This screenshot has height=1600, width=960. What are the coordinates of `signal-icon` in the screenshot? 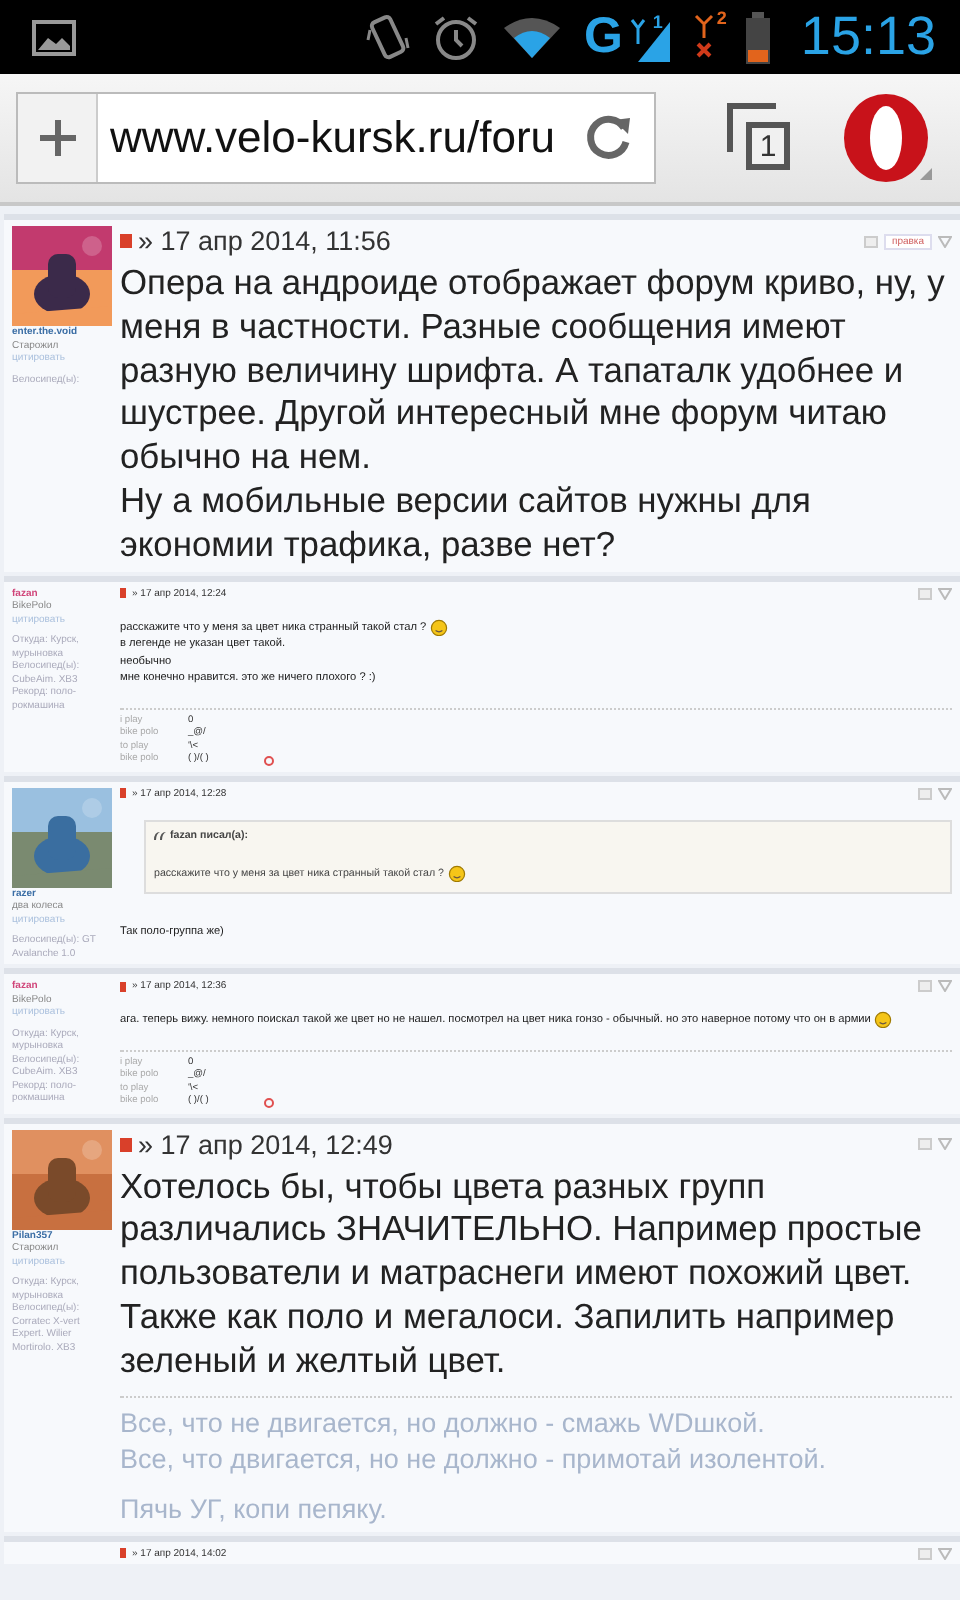 It's located at (648, 40).